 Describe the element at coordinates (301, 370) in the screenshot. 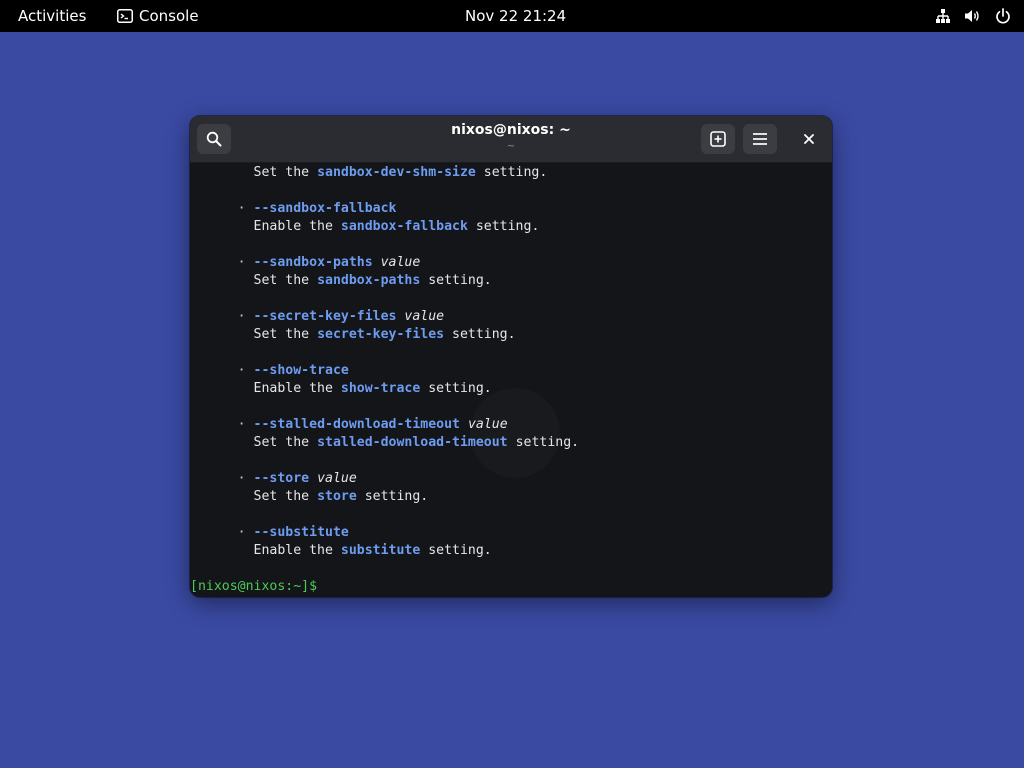

I see `option-flag: --show-trace` at that location.